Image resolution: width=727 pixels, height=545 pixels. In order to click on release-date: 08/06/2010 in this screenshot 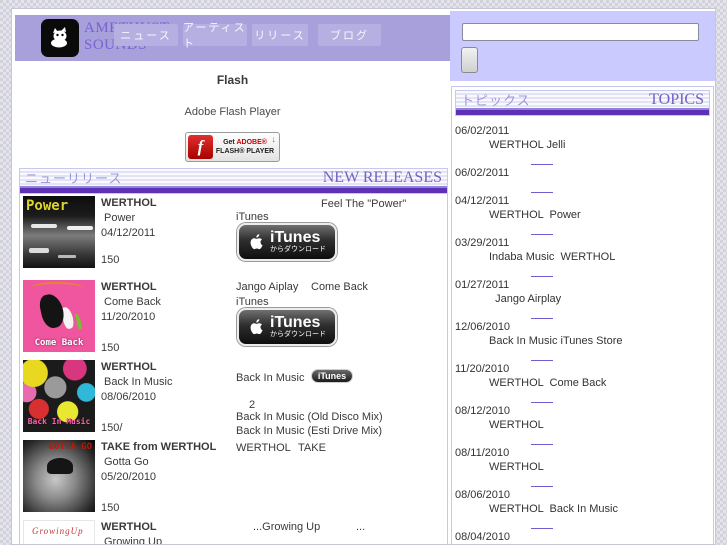, I will do `click(129, 397)`.